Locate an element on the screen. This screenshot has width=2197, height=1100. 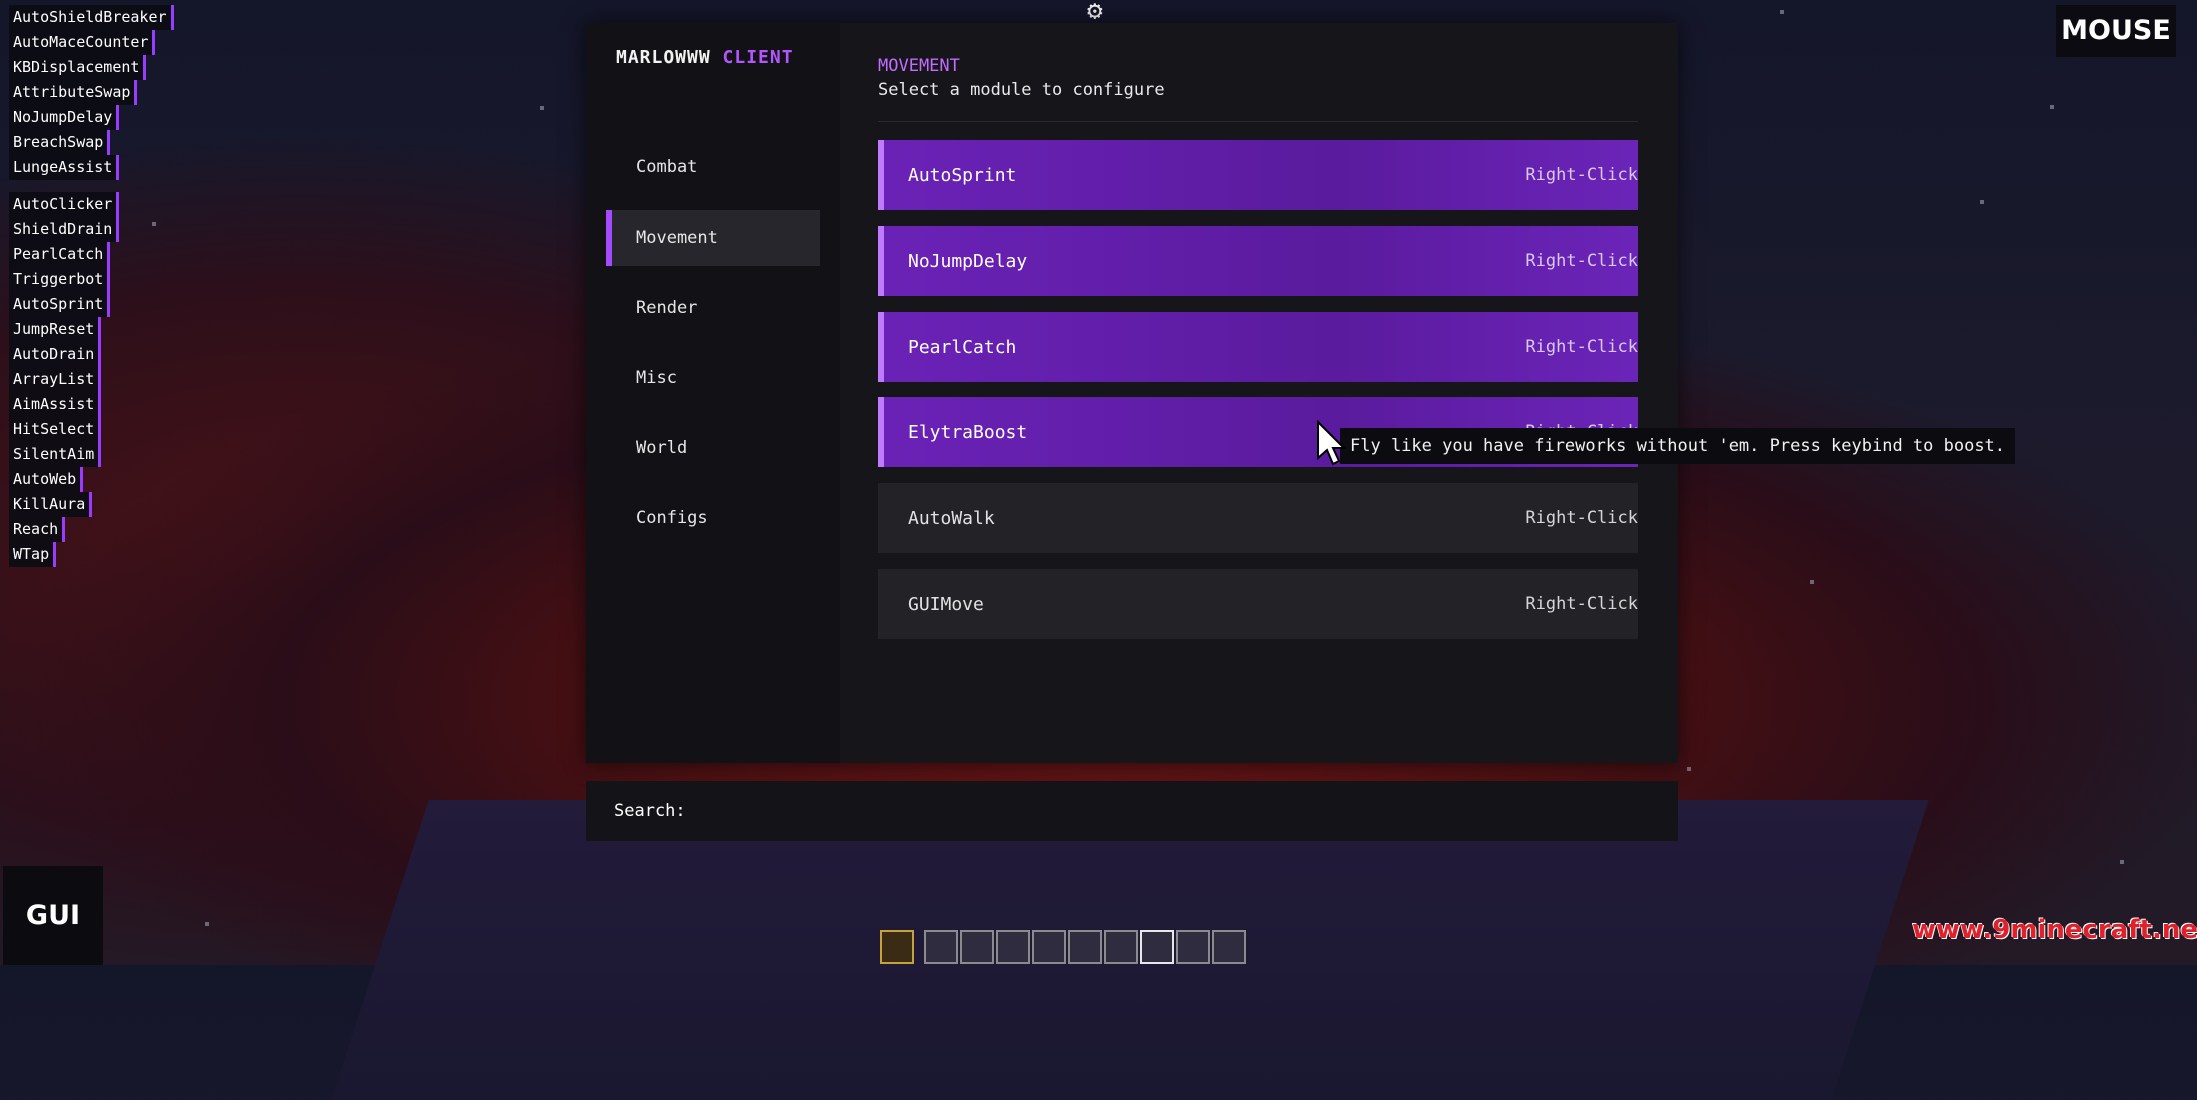
array-item: JumpReset is located at coordinates (55, 329).